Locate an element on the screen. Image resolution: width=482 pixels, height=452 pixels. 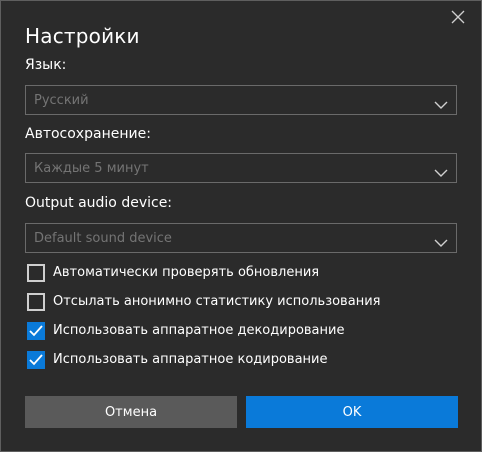
hw-decoding-checkbox is located at coordinates (36, 331).